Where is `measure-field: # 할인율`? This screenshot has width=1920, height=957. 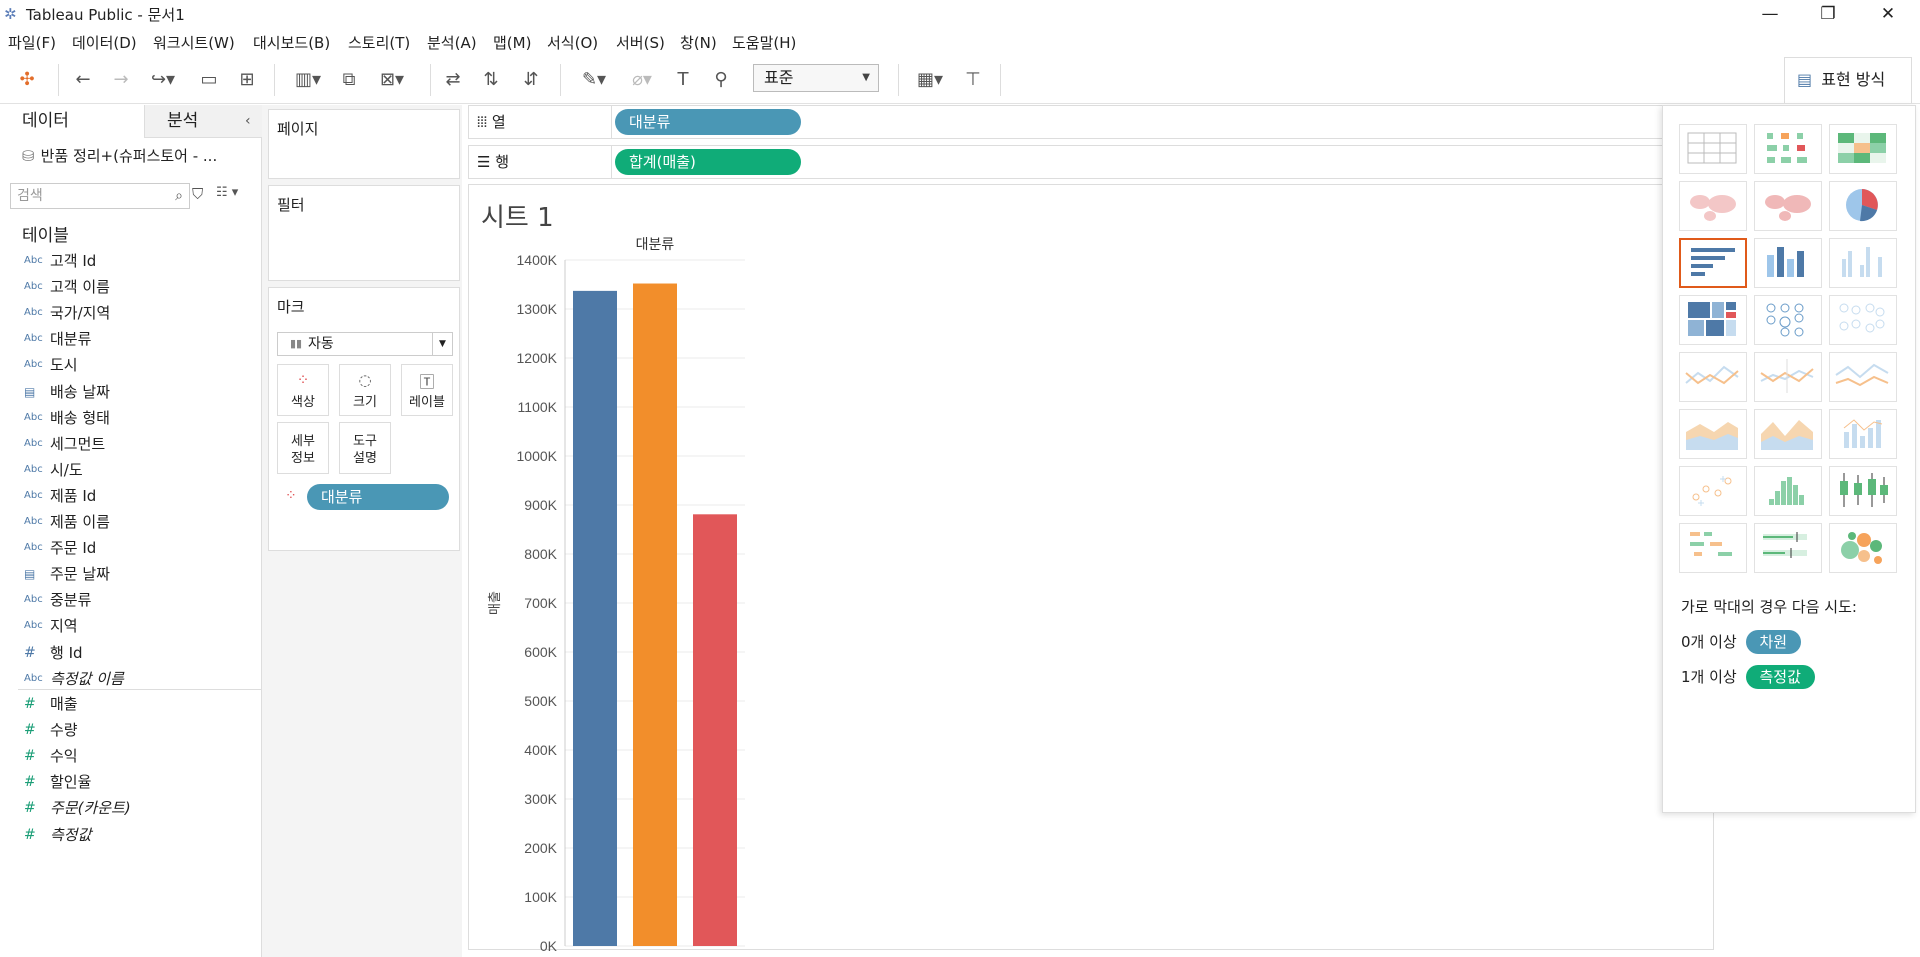
measure-field: # 할인율 is located at coordinates (131, 782).